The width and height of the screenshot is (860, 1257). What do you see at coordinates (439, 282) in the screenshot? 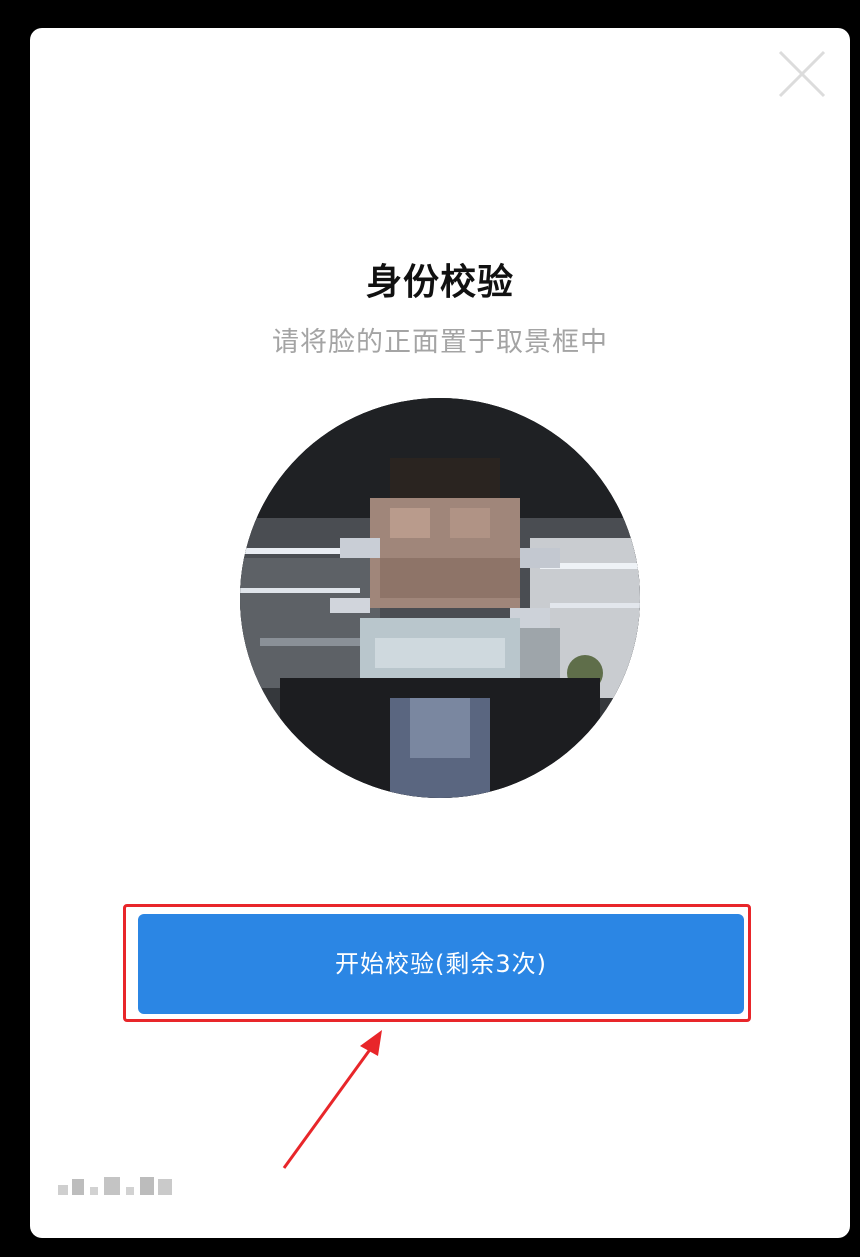
I see `dialog-title: 身份校验` at bounding box center [439, 282].